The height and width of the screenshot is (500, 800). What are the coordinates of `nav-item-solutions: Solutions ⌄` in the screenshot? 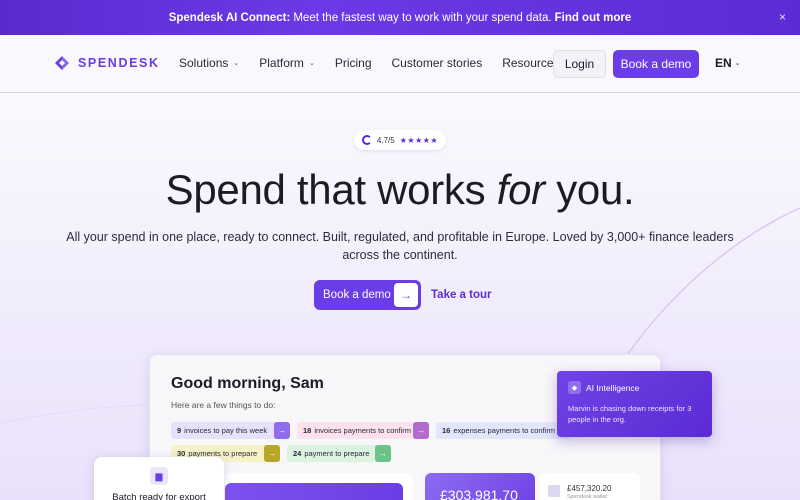 It's located at (209, 63).